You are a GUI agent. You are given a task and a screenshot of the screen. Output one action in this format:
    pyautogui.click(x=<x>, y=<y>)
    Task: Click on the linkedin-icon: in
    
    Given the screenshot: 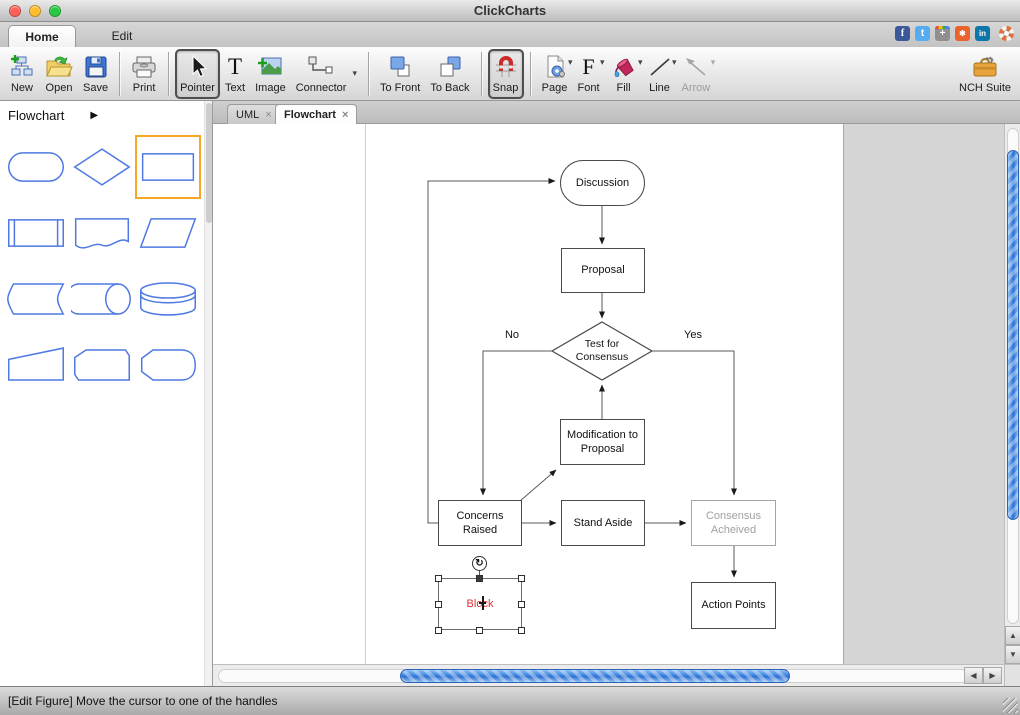 What is the action you would take?
    pyautogui.click(x=982, y=33)
    